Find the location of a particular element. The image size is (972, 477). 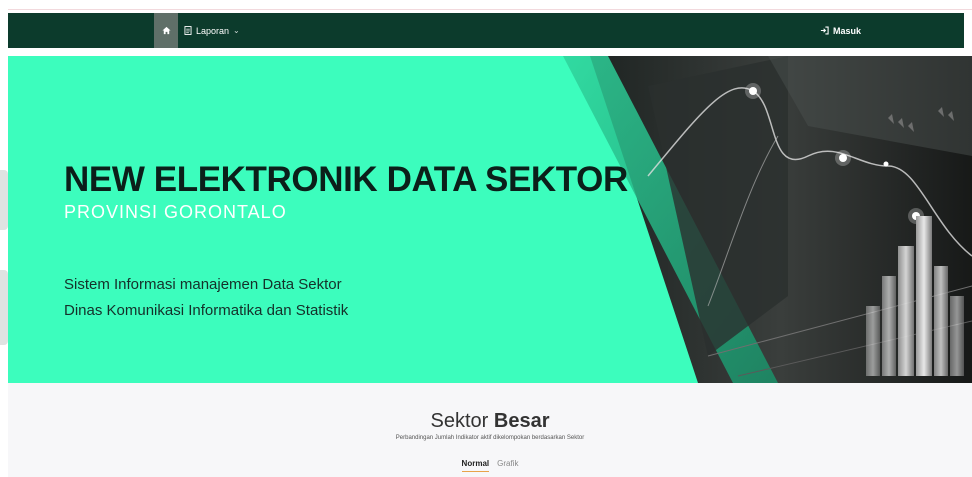

hero-description-line-1: Sistem Informasi manajemen Data Sektor is located at coordinates (203, 284).